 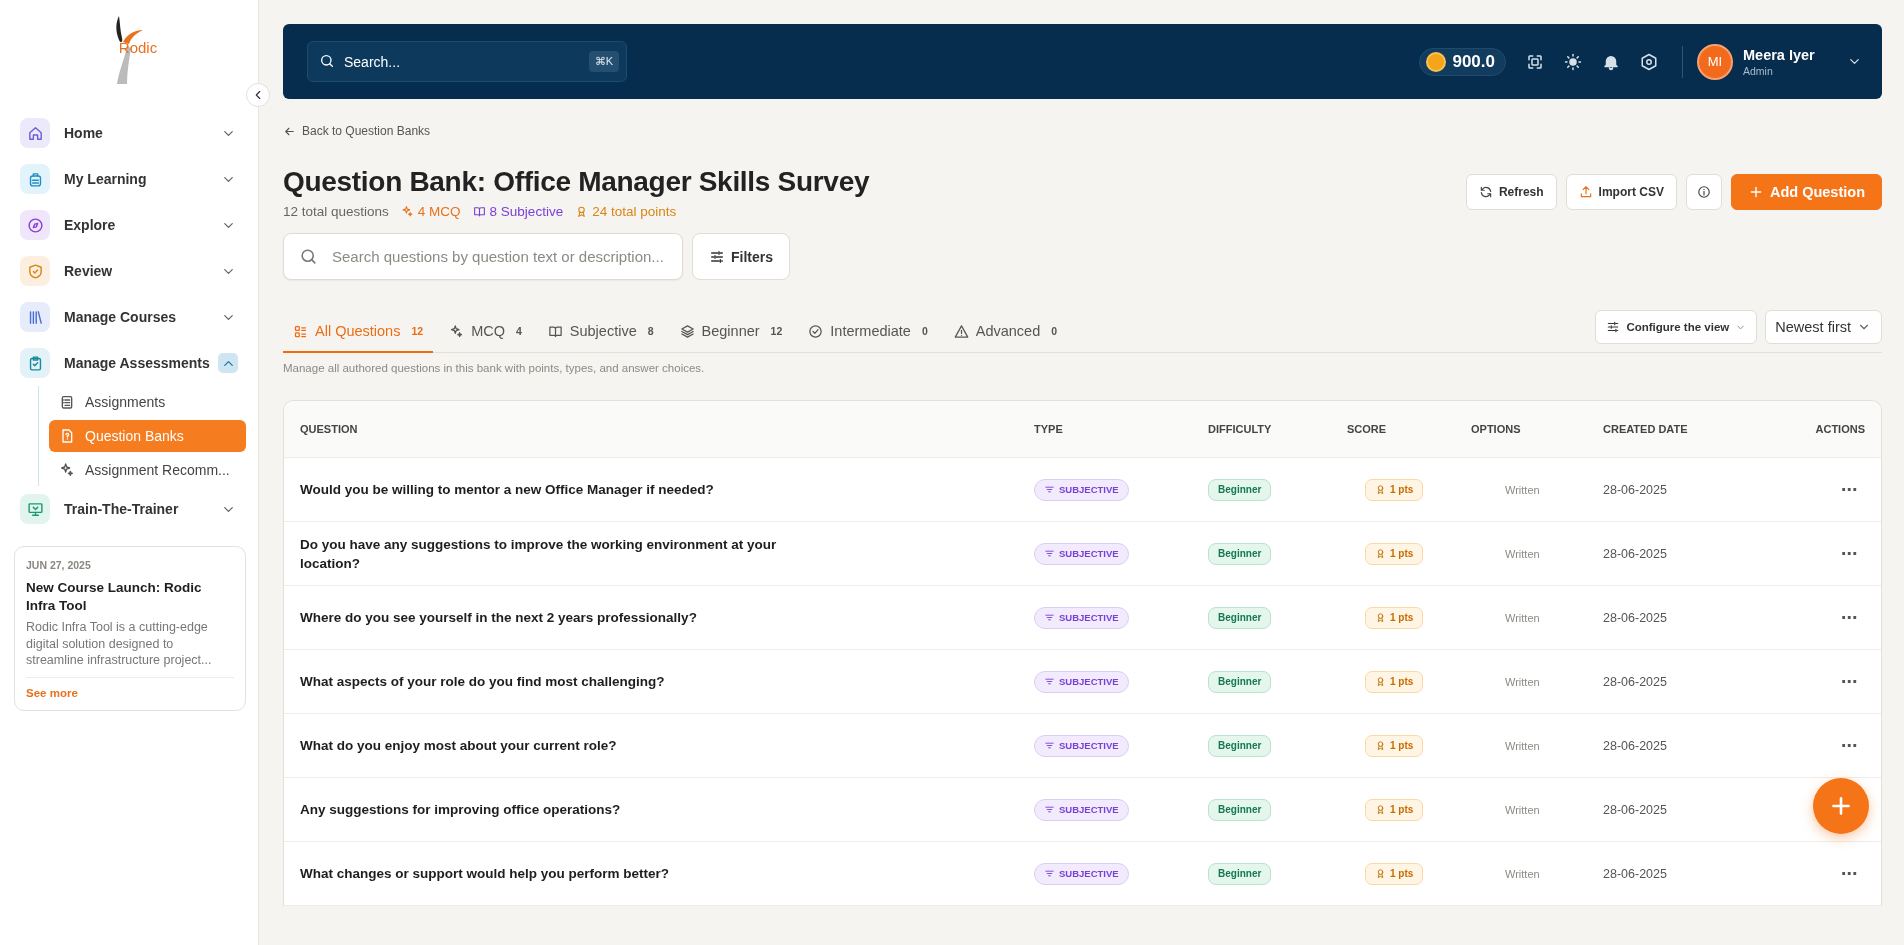 I want to click on info-button, so click(x=1703, y=192).